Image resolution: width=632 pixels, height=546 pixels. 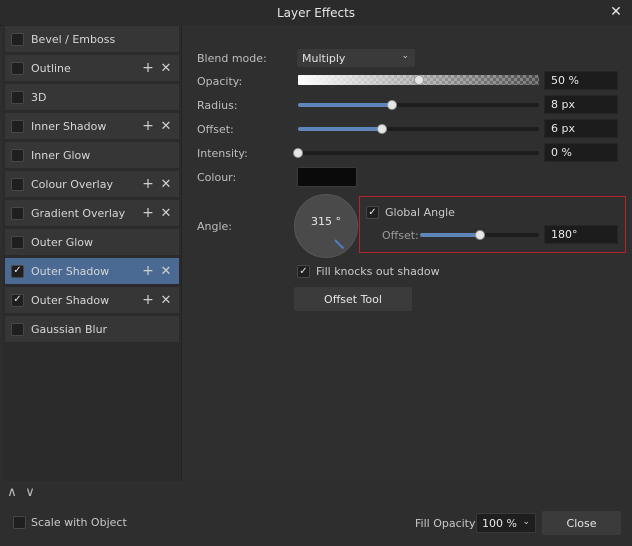 What do you see at coordinates (326, 221) in the screenshot?
I see `angle-value: 315 °` at bounding box center [326, 221].